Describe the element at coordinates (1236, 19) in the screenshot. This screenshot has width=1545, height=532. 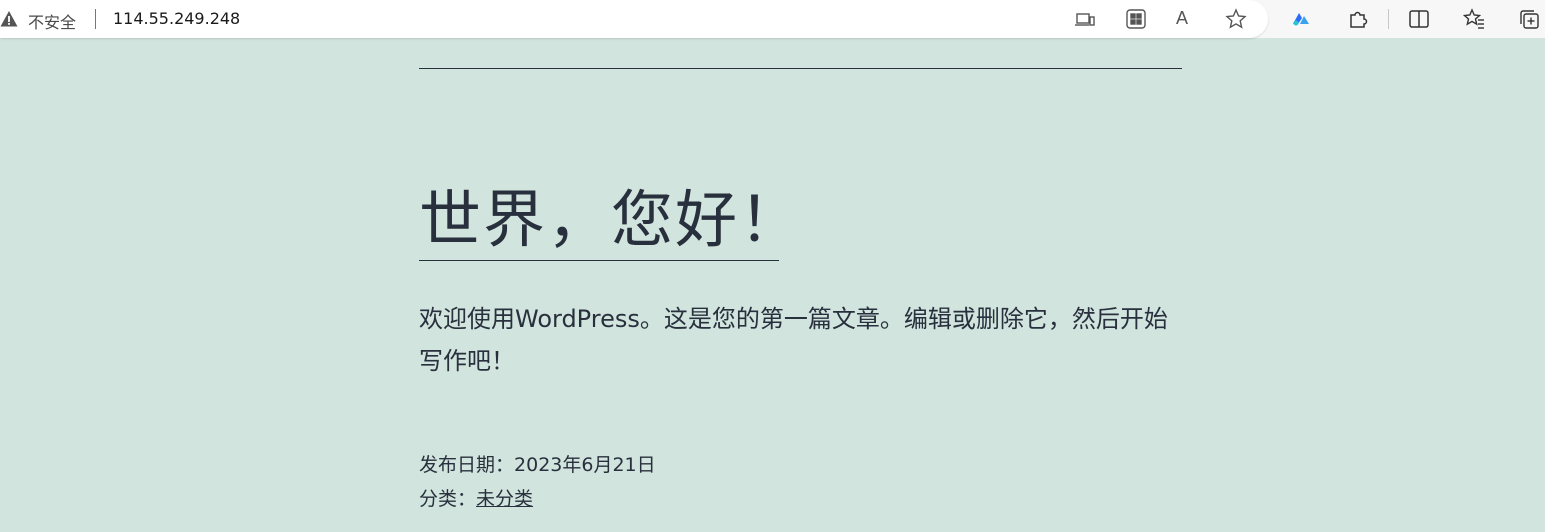
I see `favorite-star-icon` at that location.